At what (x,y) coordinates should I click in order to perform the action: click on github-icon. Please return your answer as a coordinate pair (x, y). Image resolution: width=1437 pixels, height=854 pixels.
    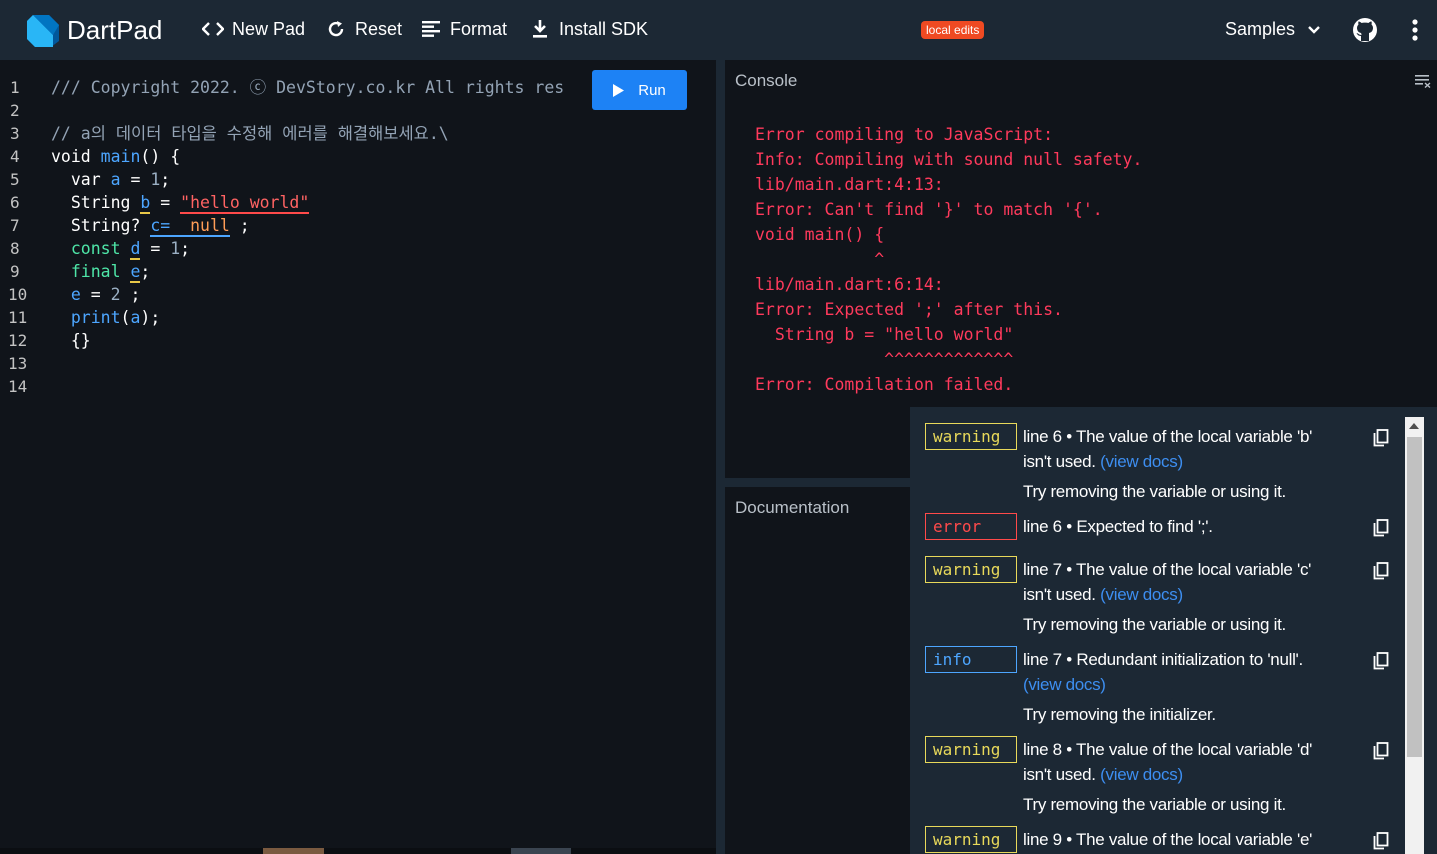
    Looking at the image, I should click on (1365, 30).